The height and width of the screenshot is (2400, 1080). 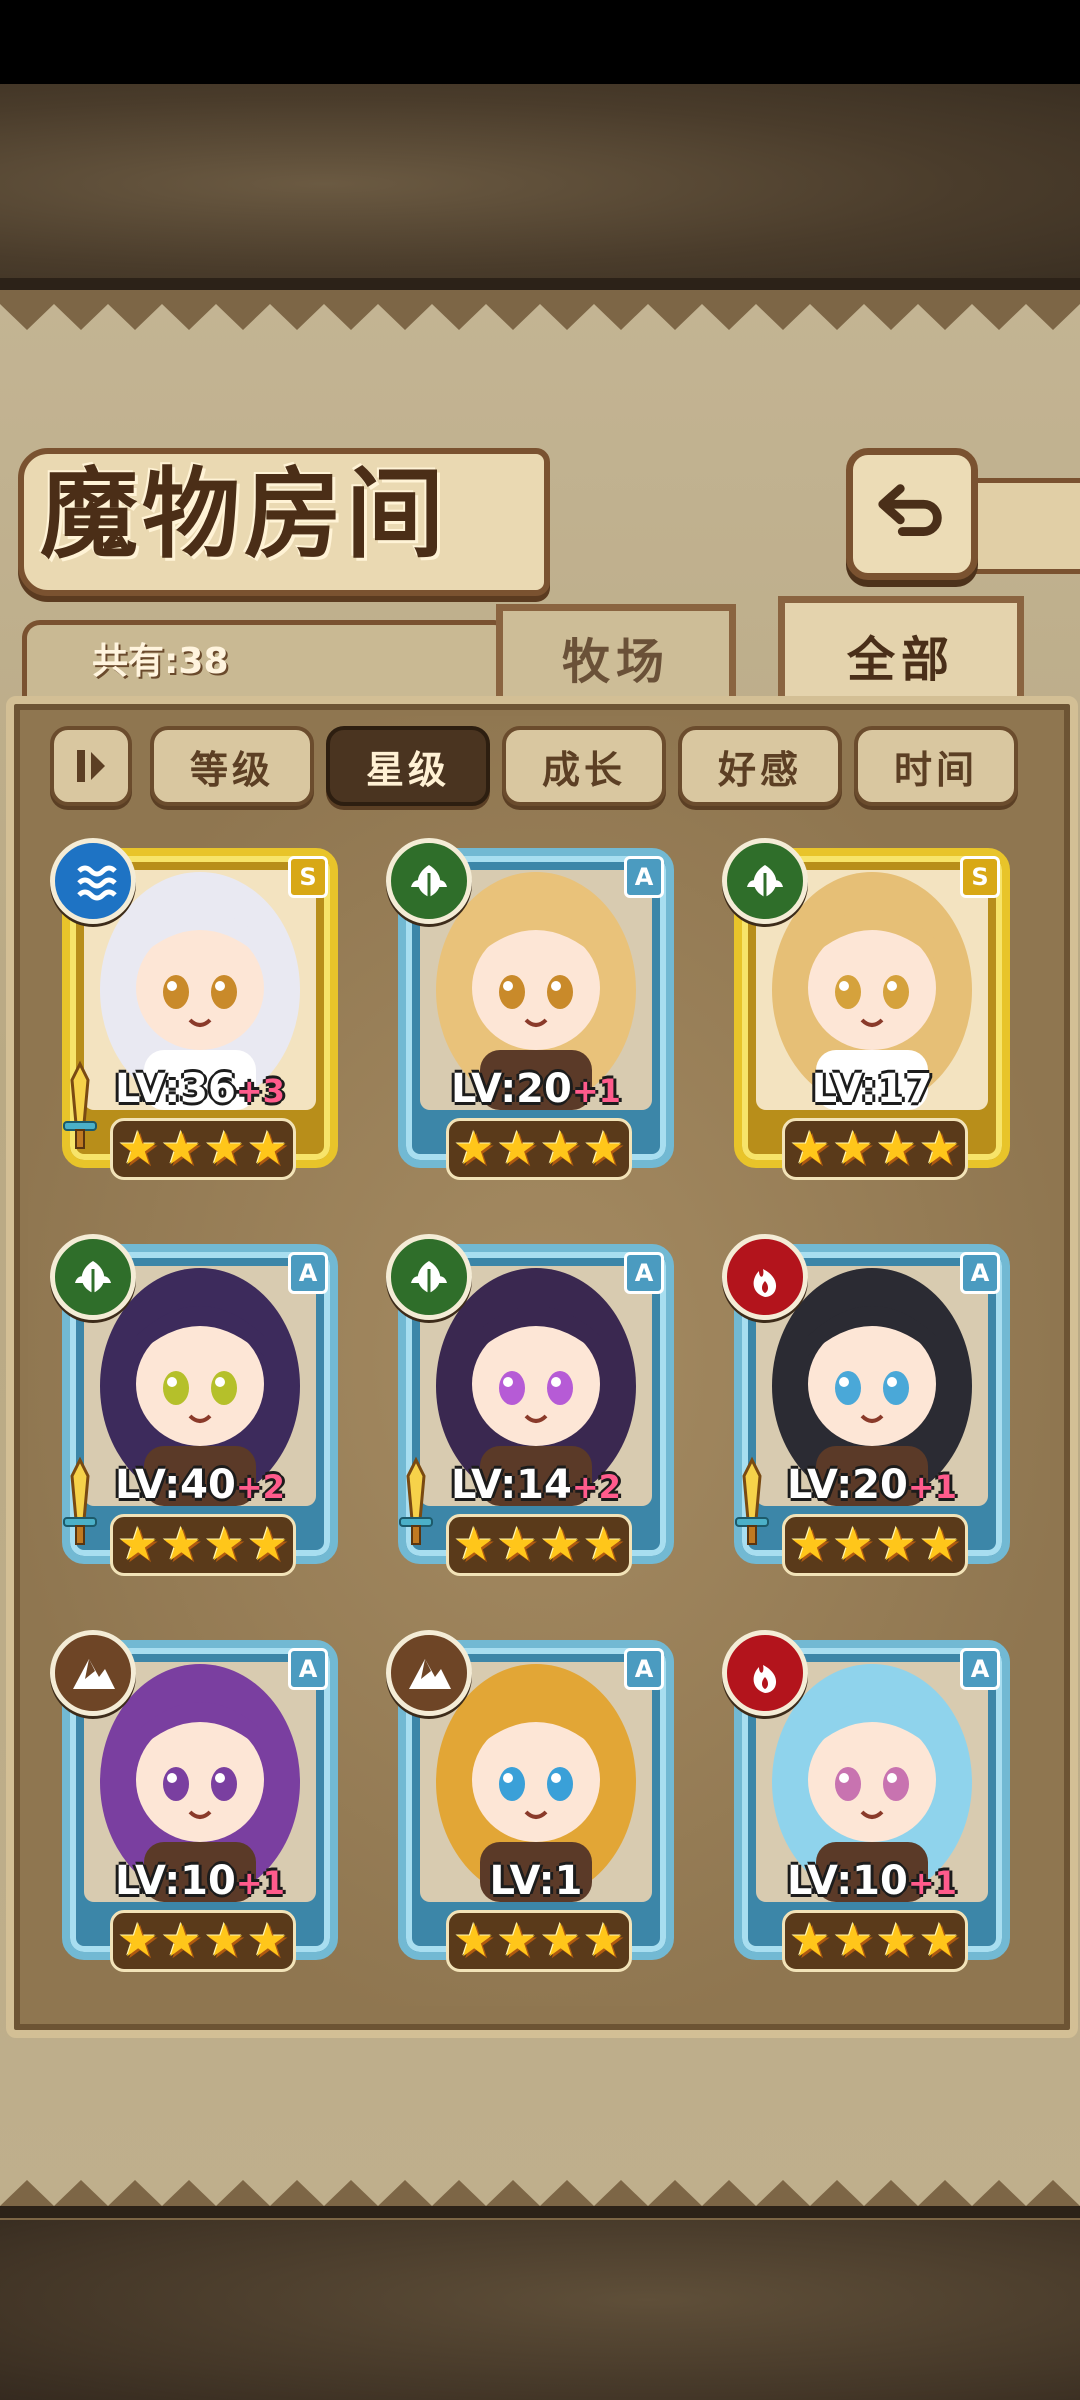 What do you see at coordinates (536, 1805) in the screenshot?
I see `monster-card: A LV:1 ★ ★ ★ ★` at bounding box center [536, 1805].